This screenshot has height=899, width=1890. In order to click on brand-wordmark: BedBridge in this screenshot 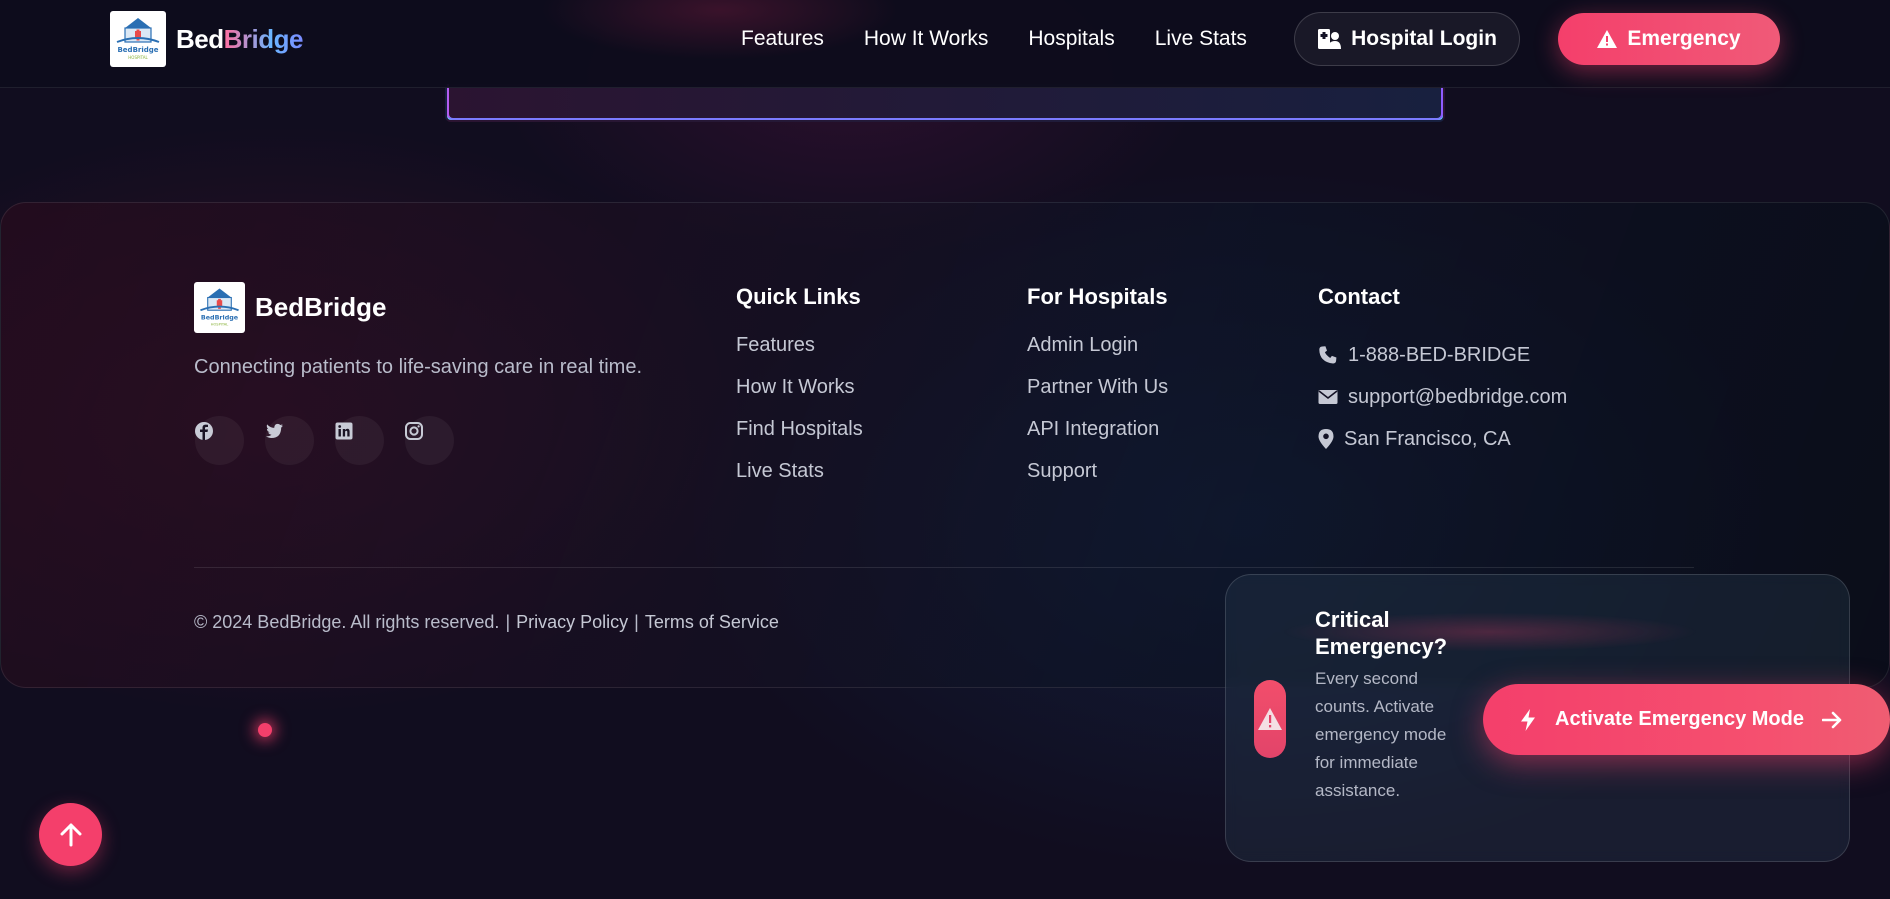, I will do `click(239, 39)`.